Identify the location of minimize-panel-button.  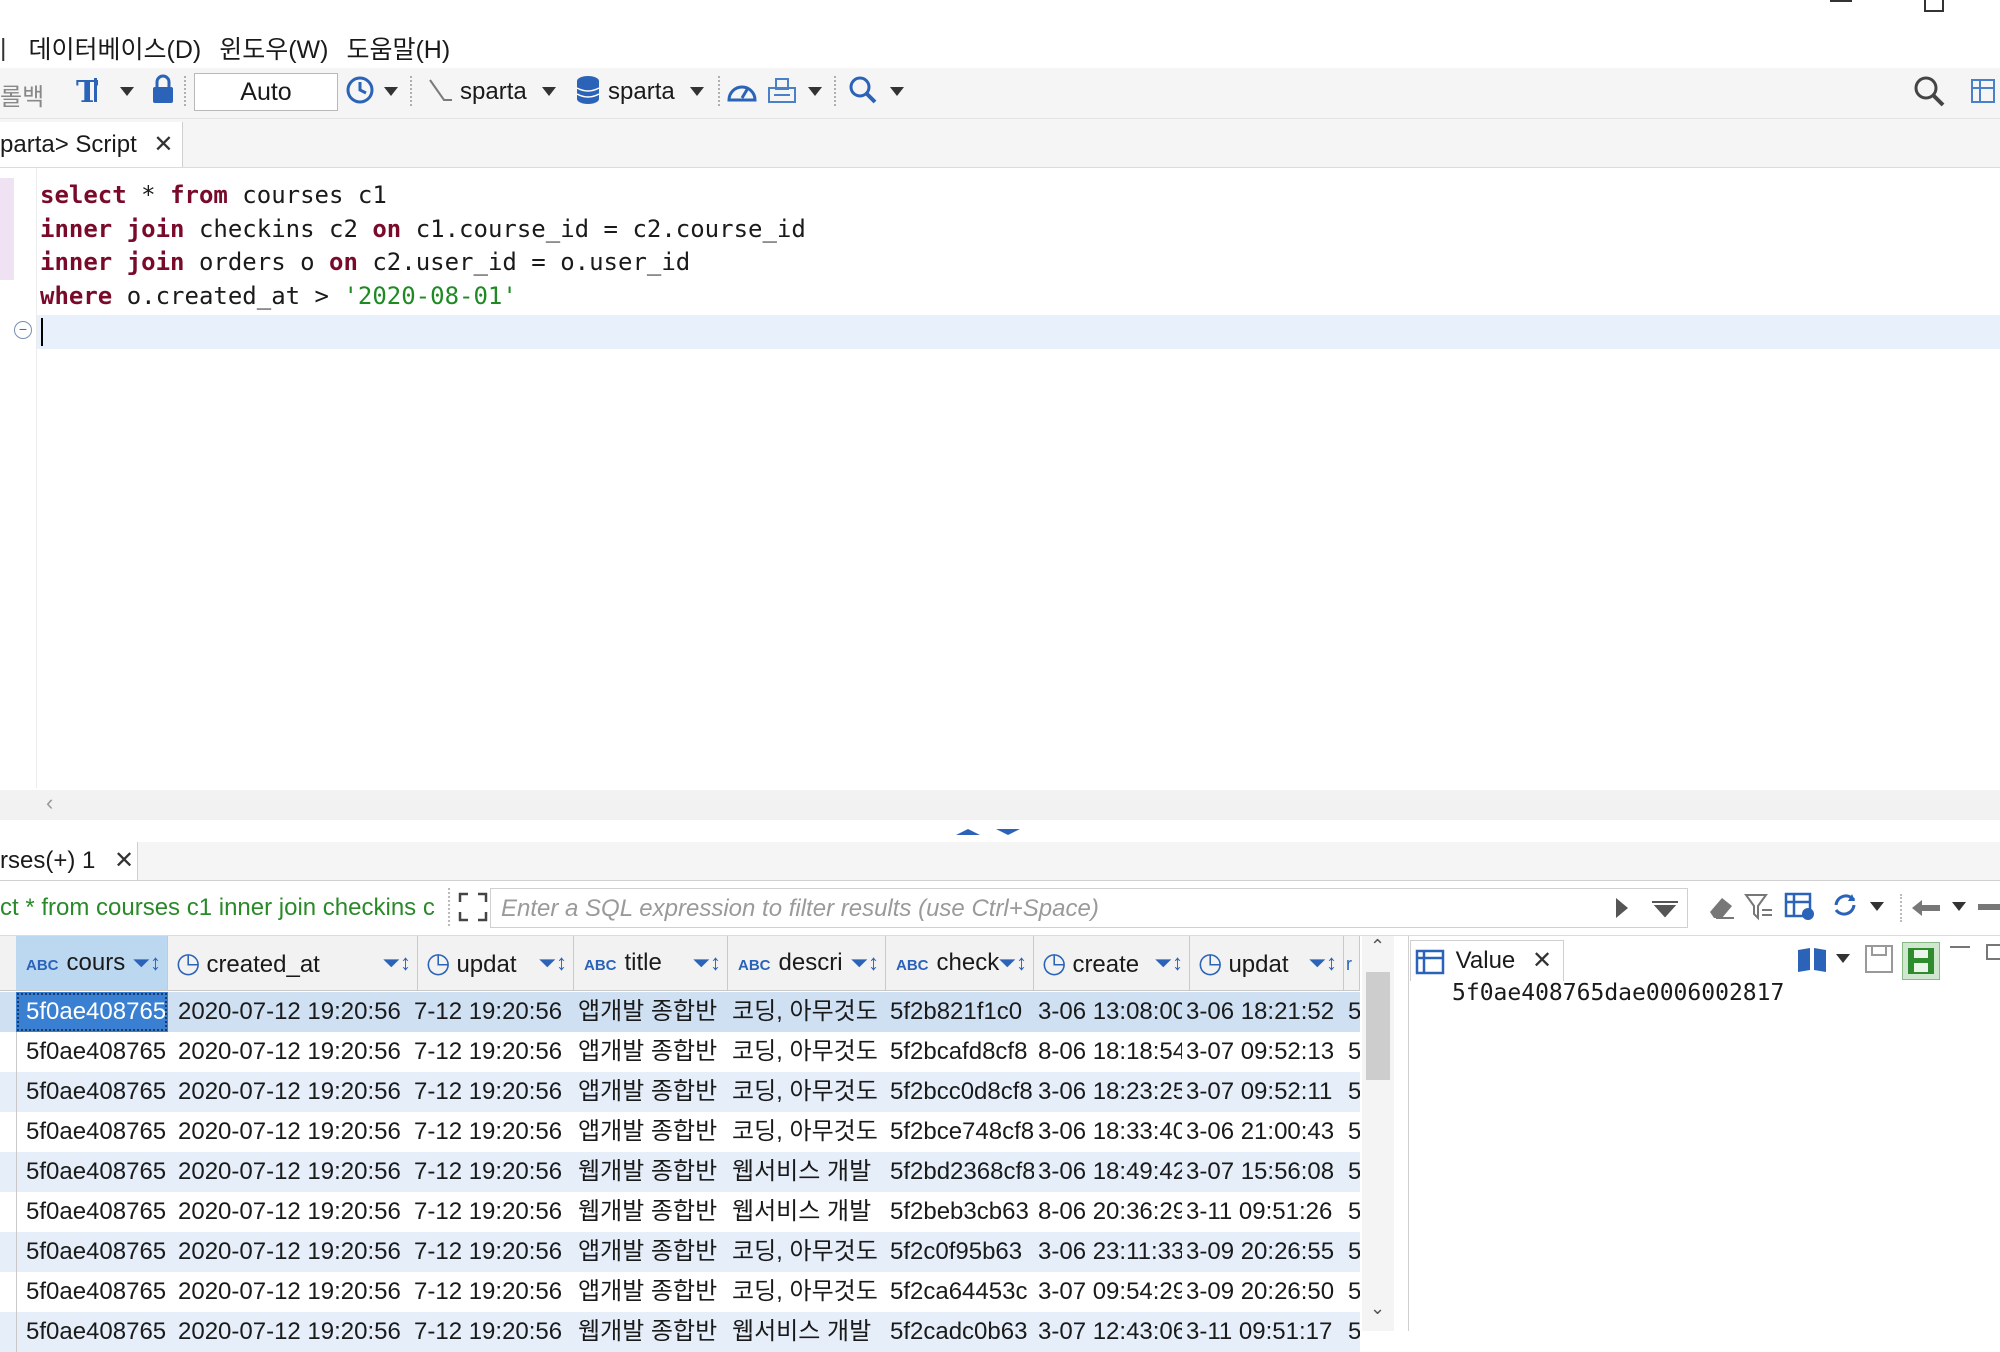
(1960, 947).